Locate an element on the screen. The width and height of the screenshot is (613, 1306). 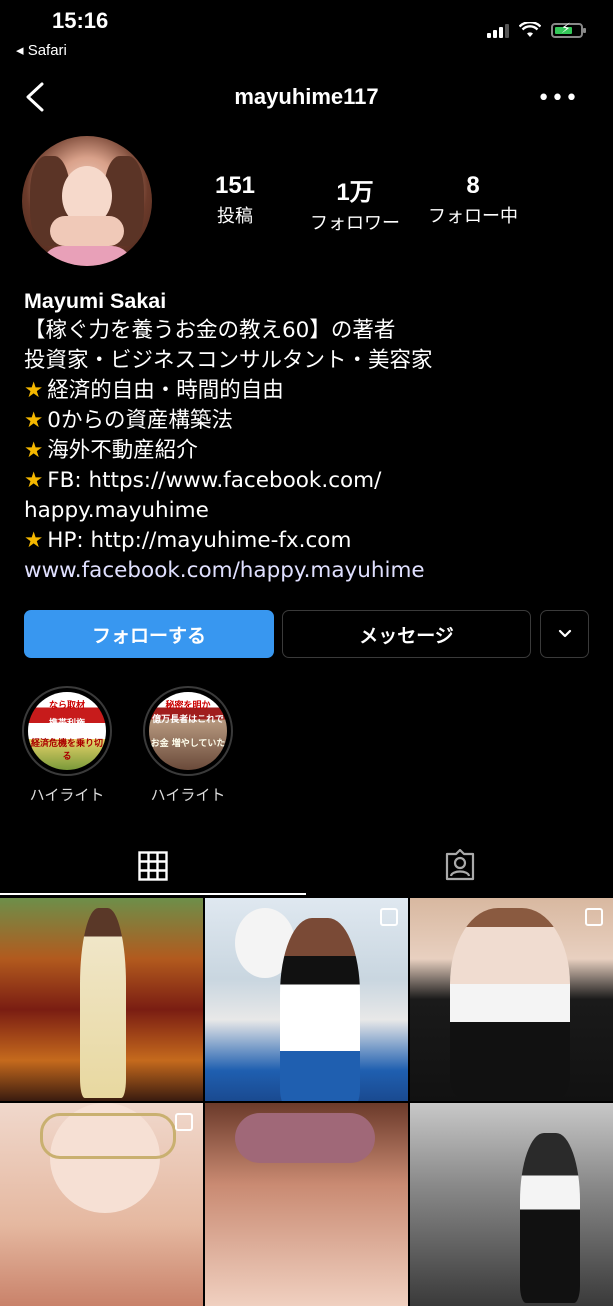
chevron-down-icon is located at coordinates (564, 633).